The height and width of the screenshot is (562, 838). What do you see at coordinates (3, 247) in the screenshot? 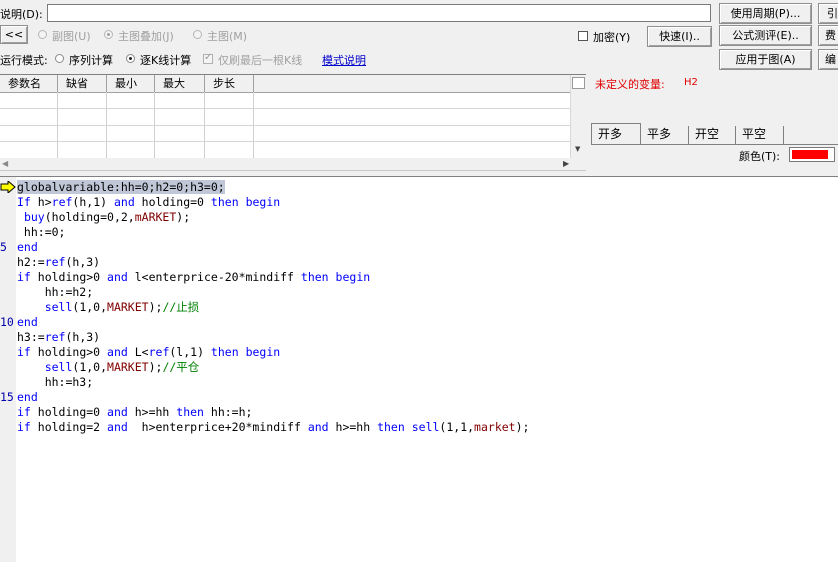
I see `line-number: 5` at bounding box center [3, 247].